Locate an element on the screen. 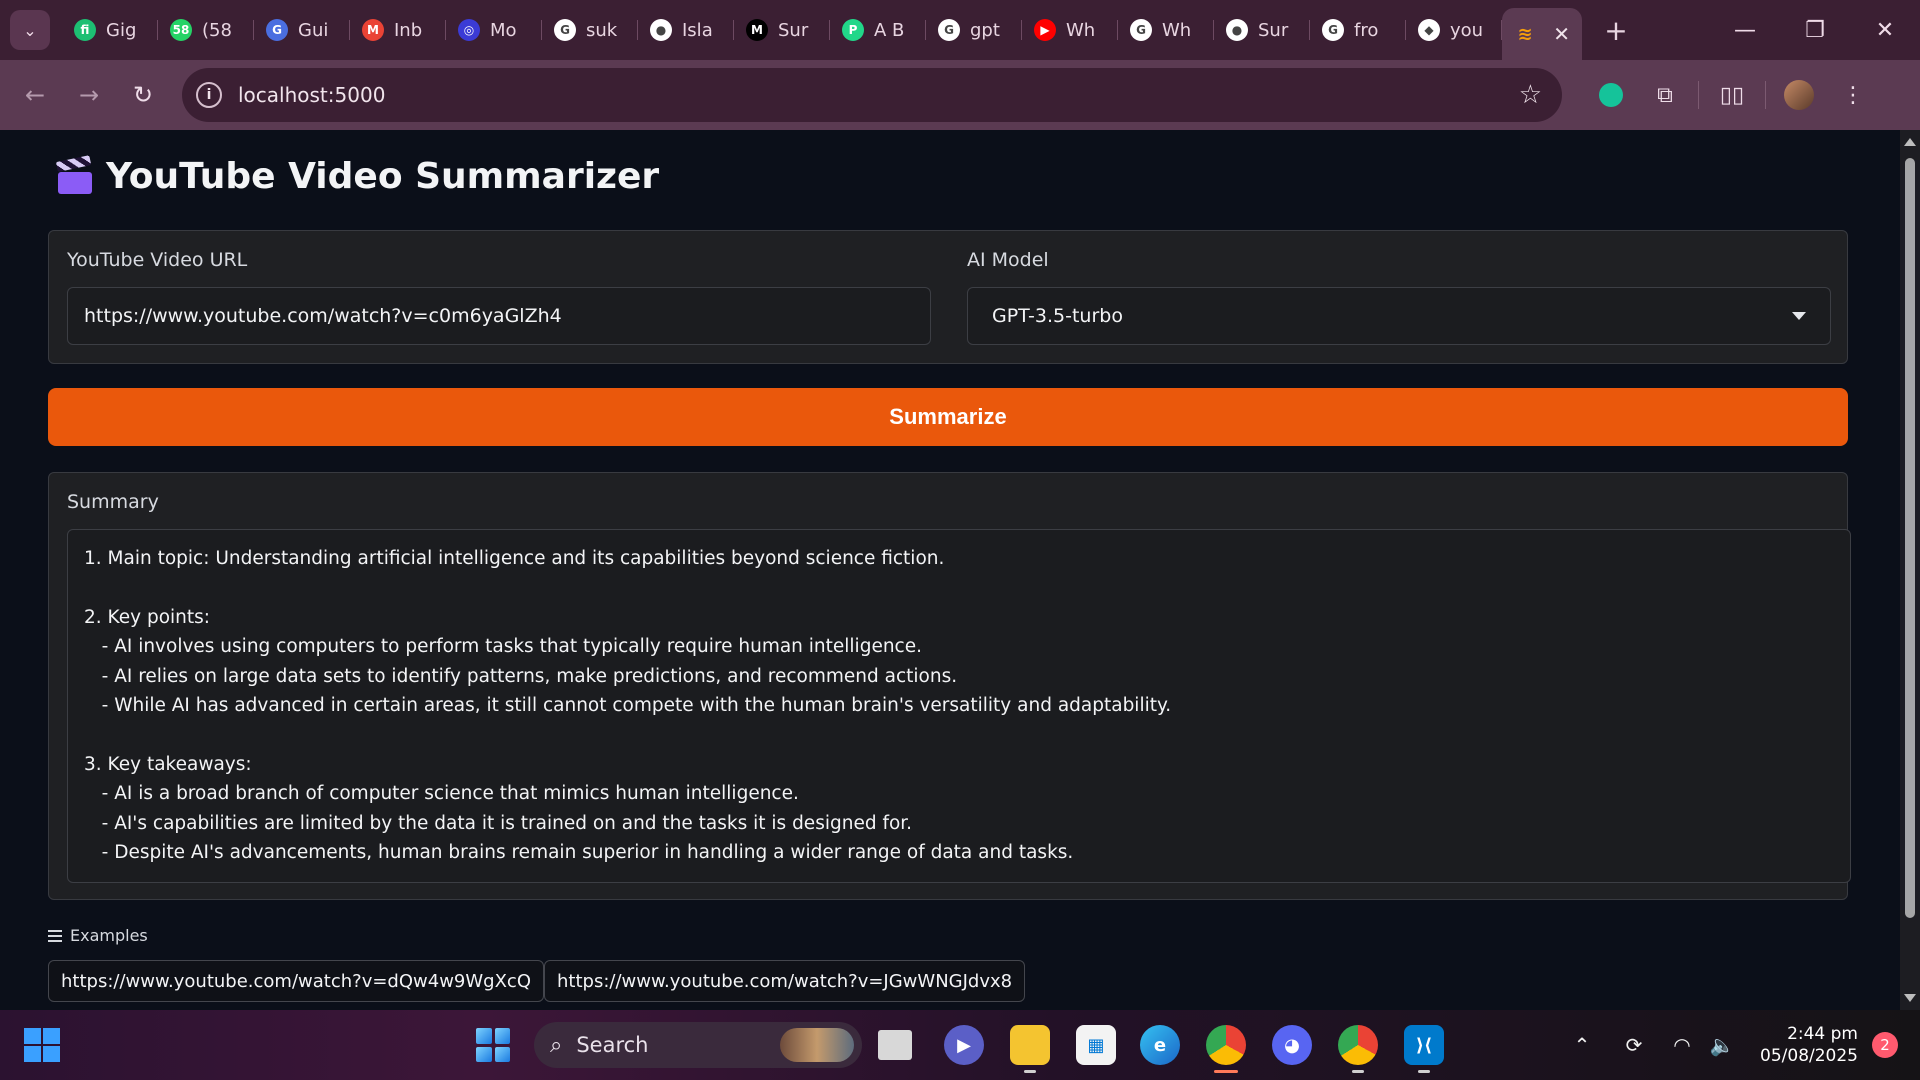 The height and width of the screenshot is (1080, 1920). browser-tab: G Wh is located at coordinates (1166, 30).